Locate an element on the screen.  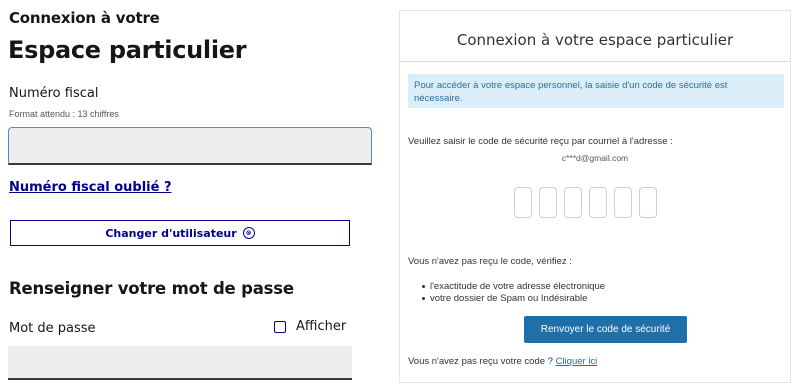
fiscal-number-label: Numéro fiscal is located at coordinates (54, 93).